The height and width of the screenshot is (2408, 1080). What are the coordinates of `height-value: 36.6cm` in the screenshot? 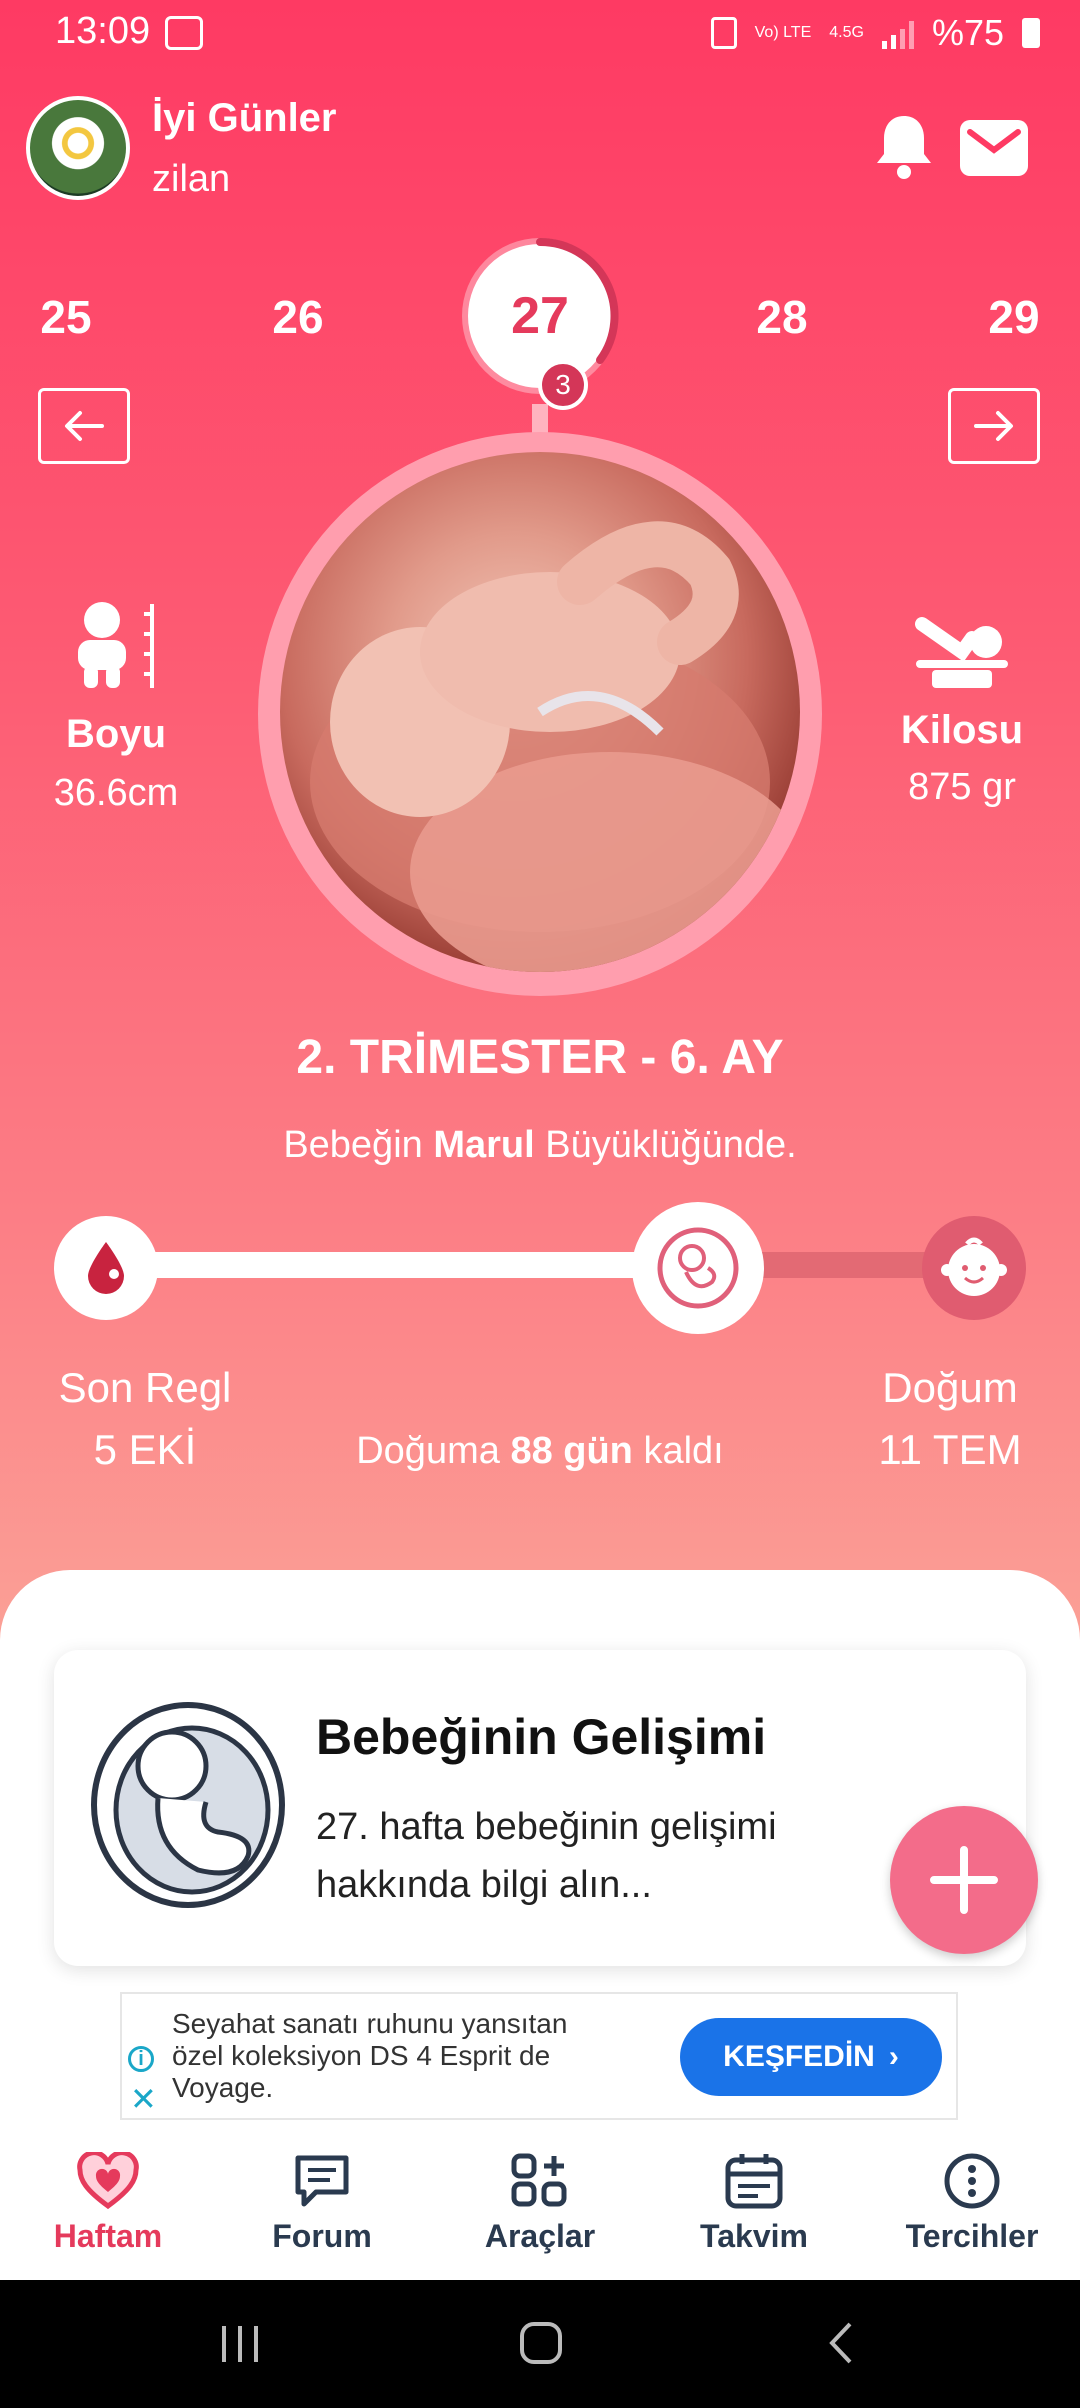 It's located at (116, 793).